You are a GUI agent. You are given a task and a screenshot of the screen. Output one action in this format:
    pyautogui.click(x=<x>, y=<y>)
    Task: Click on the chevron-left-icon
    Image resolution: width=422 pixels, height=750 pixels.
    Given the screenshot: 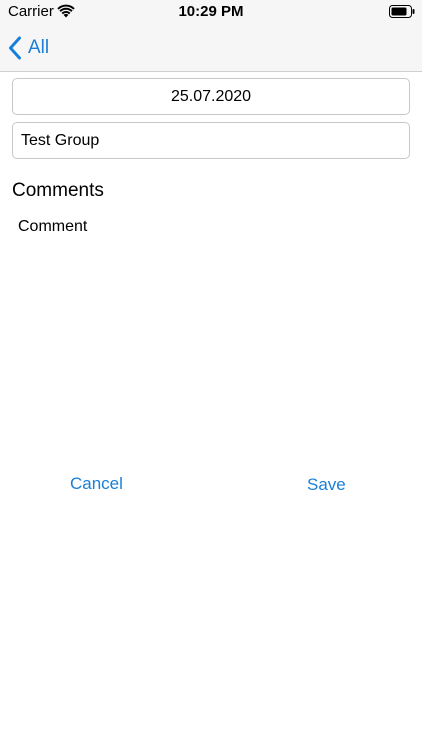 What is the action you would take?
    pyautogui.click(x=15, y=48)
    